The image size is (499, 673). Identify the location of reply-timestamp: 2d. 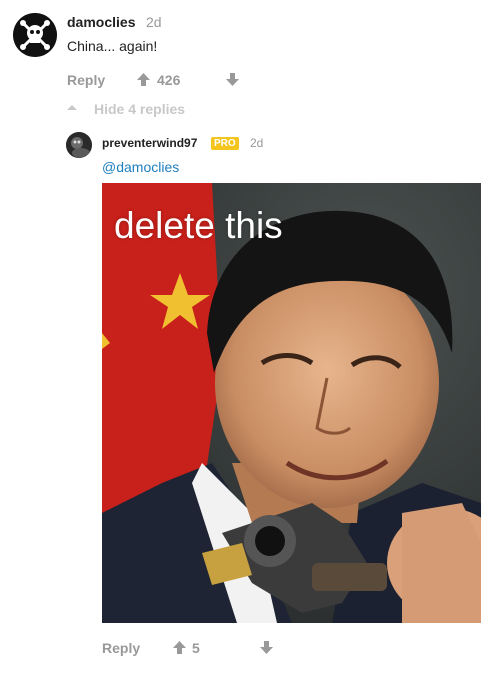
(257, 143).